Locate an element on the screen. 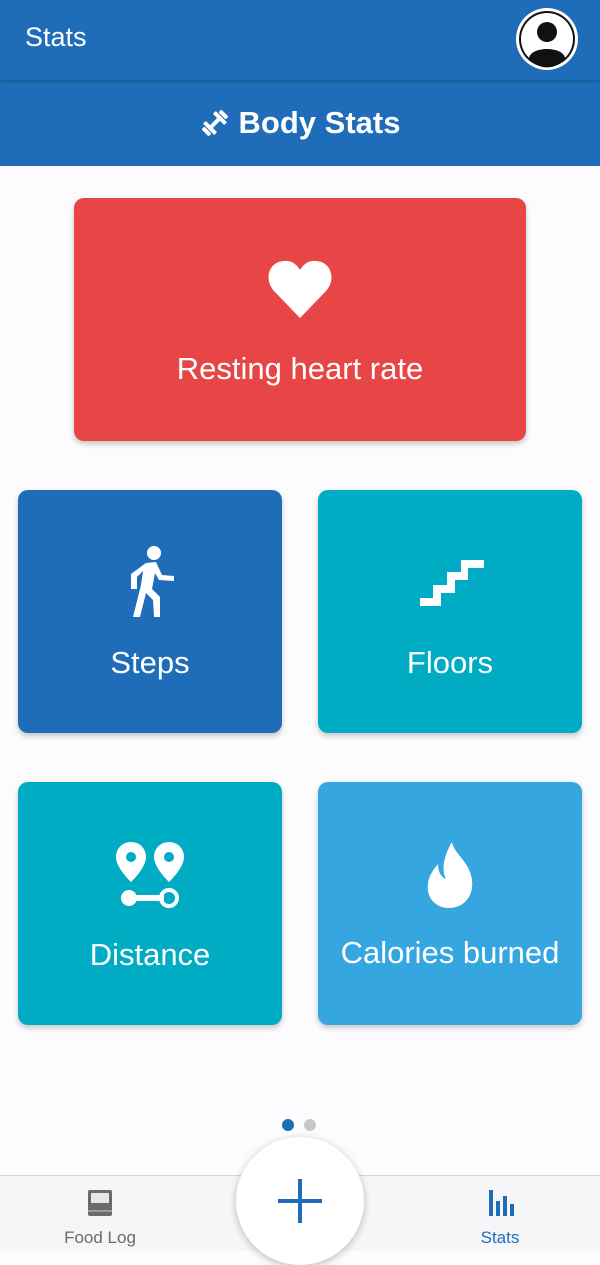 The height and width of the screenshot is (1265, 600). nav-item-stats: Stats is located at coordinates (500, 1213).